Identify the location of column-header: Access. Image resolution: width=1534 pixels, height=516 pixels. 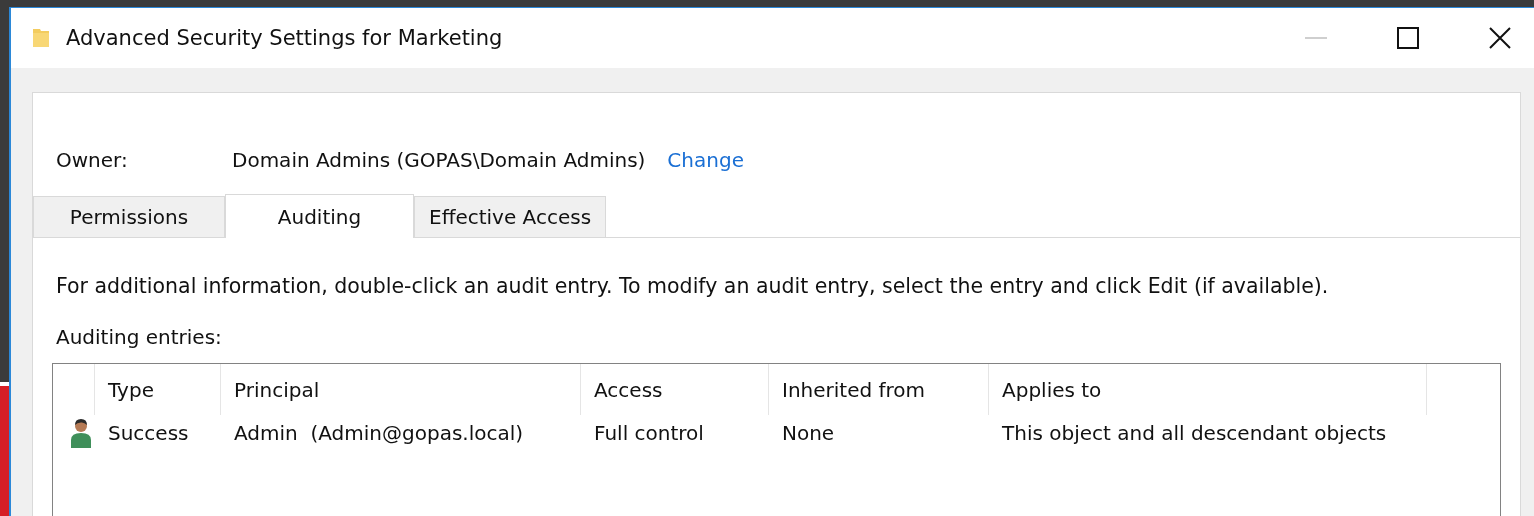
(675, 389).